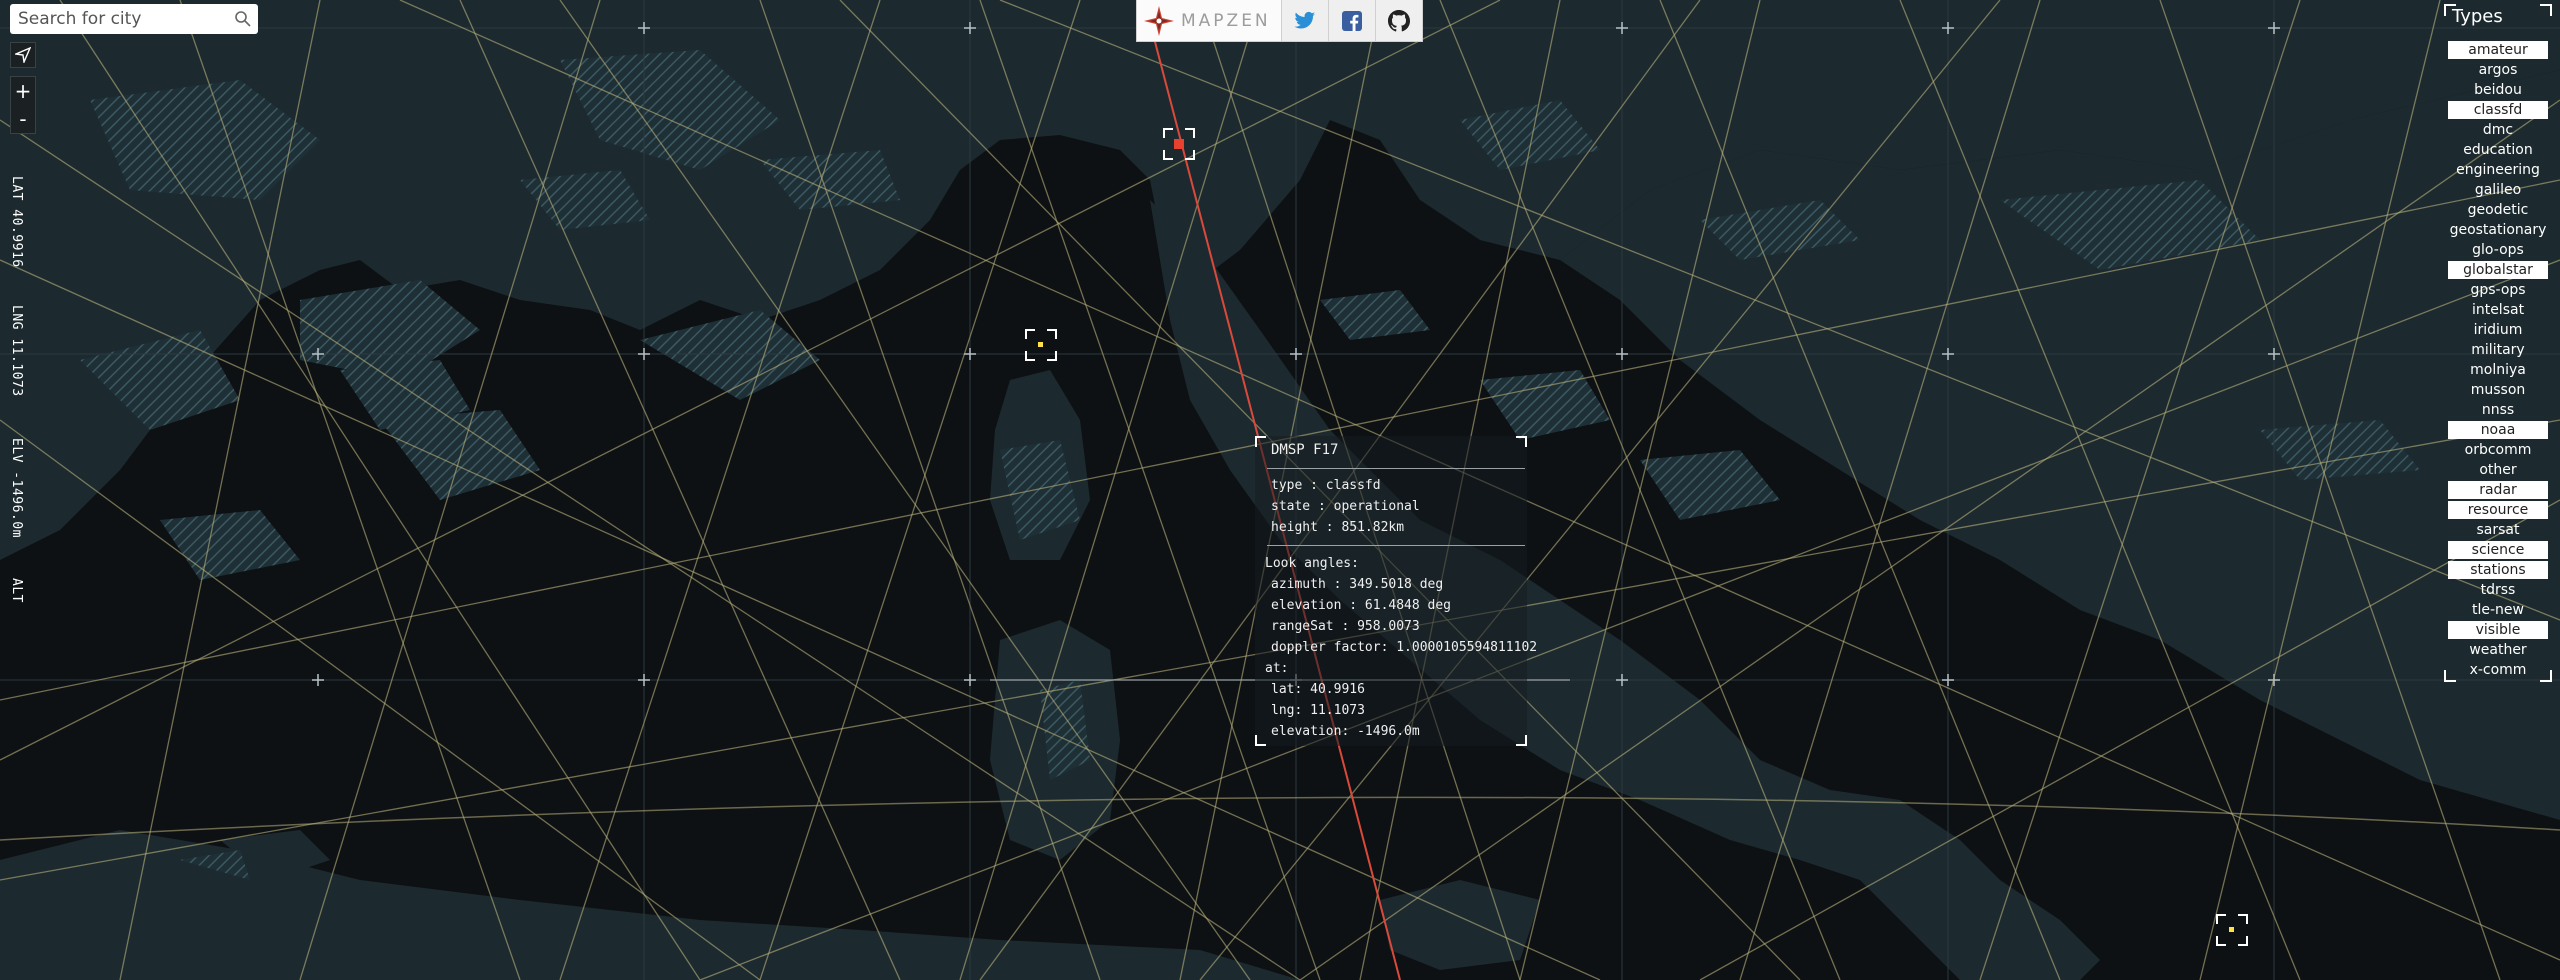 This screenshot has width=2560, height=980. What do you see at coordinates (1345, 506) in the screenshot?
I see `satellite-state: state : operational` at bounding box center [1345, 506].